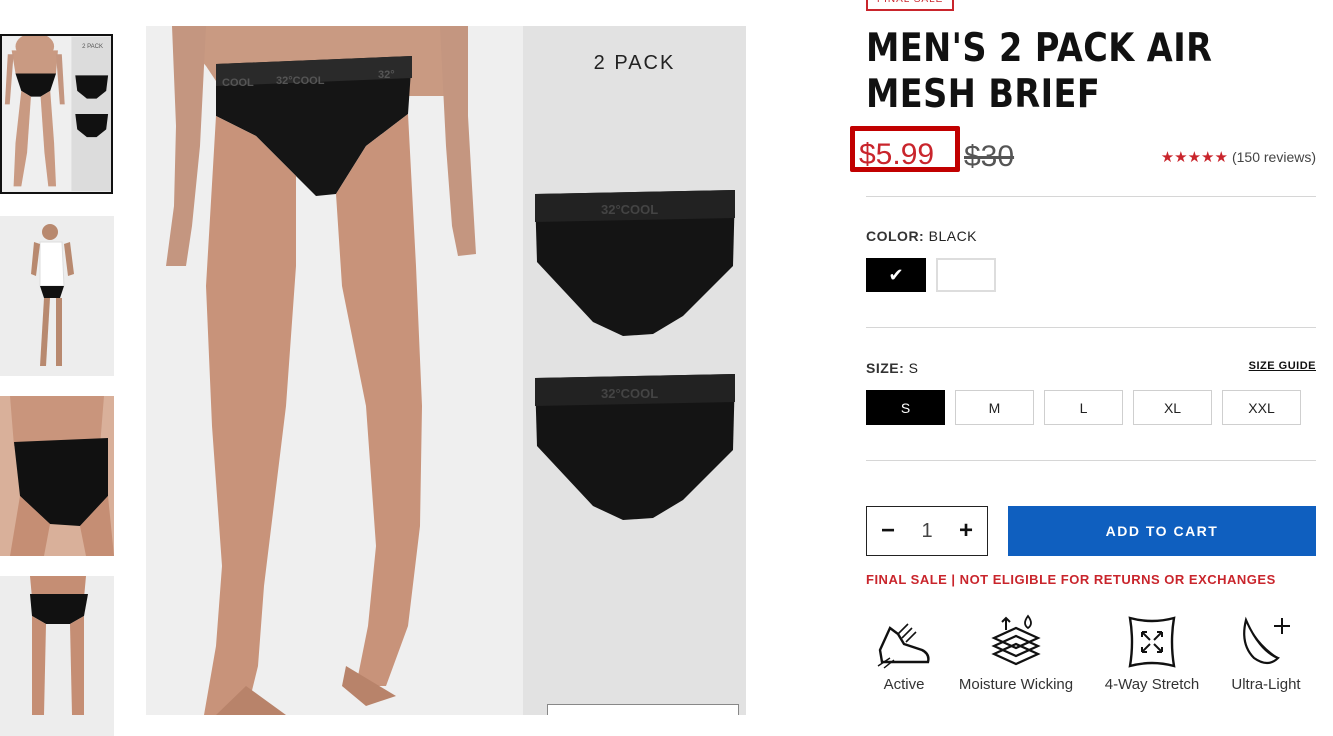 The height and width of the screenshot is (736, 1333). What do you see at coordinates (905, 149) in the screenshot?
I see `sale-price: $5.99` at bounding box center [905, 149].